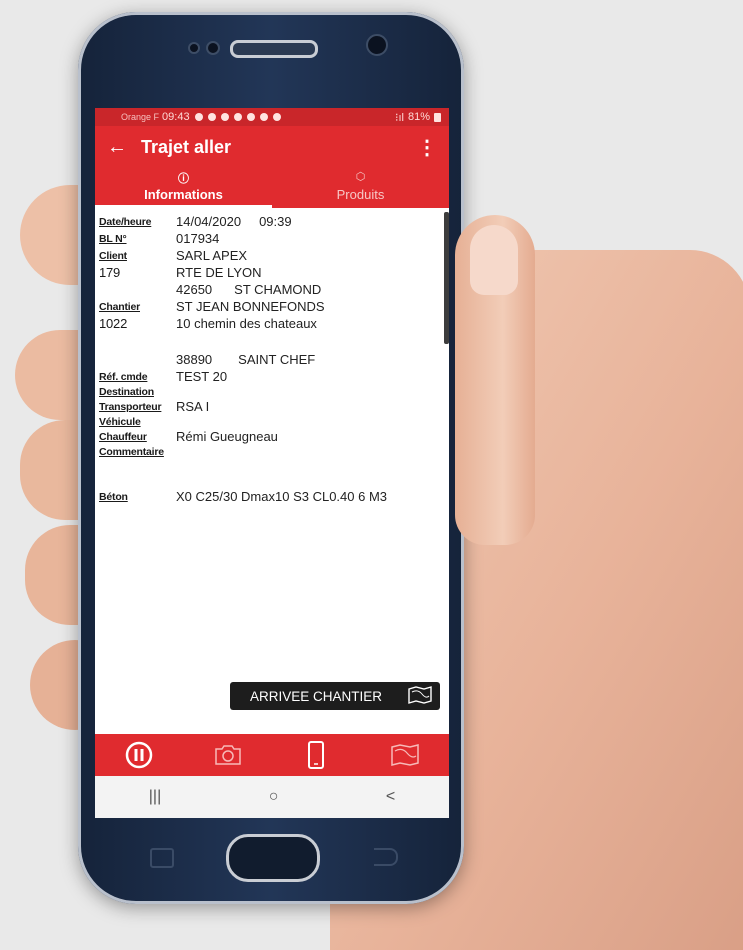  I want to click on signal-icon: ⁝ıl, so click(399, 117).